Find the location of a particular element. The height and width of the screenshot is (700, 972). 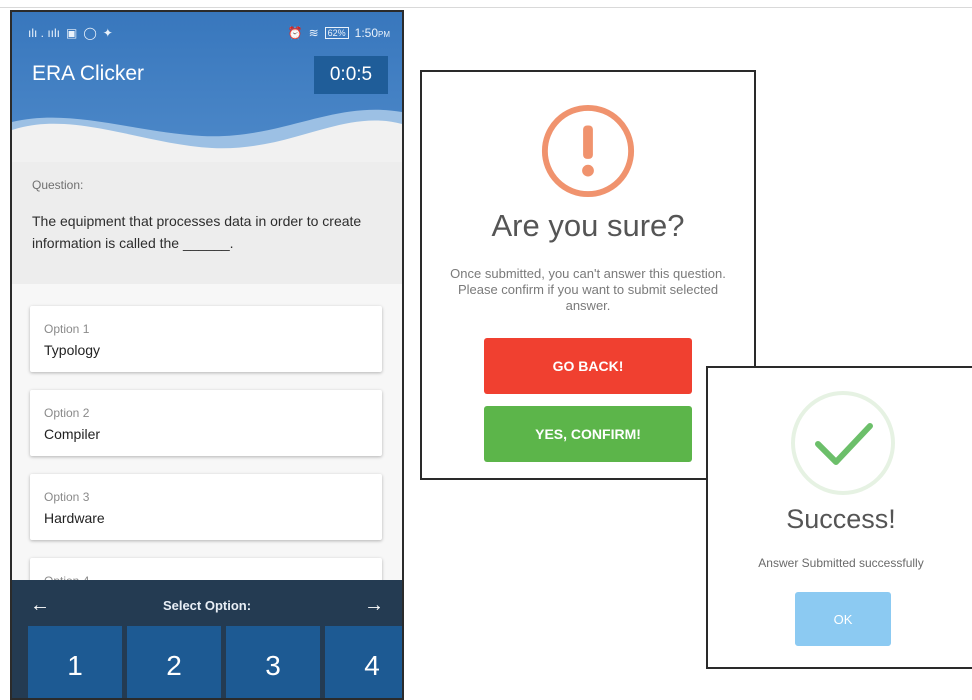

arrow-right-icon: → is located at coordinates (374, 605).